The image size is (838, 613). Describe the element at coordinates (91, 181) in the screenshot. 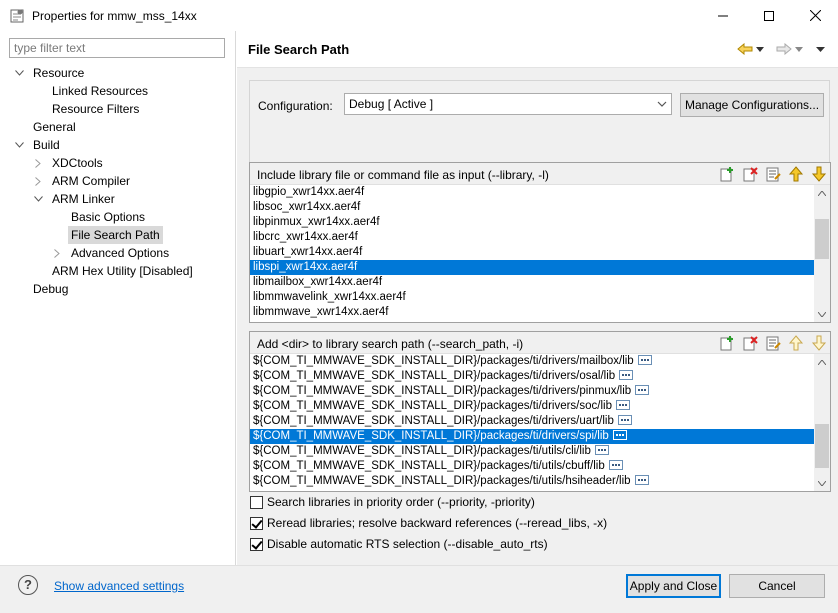

I see `tree-item-arm-compiler: ARM Compiler` at that location.